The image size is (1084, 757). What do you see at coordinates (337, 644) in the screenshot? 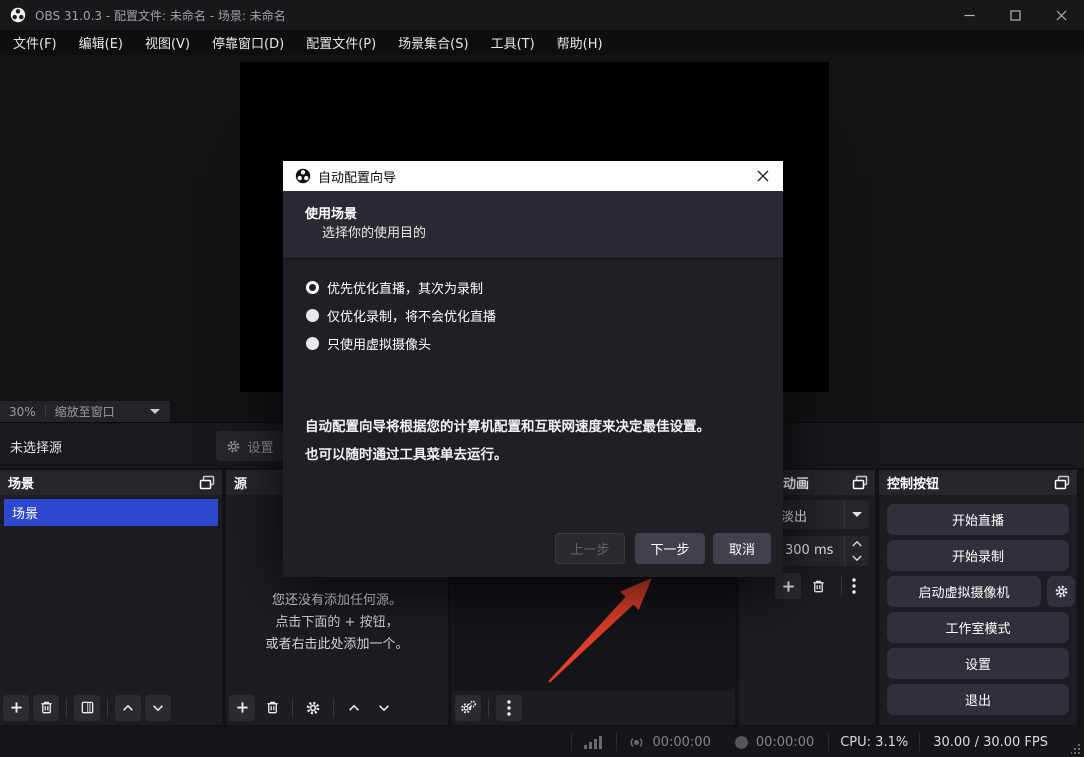
I see `sources-empty-line: 或者右击此处添加一个。` at bounding box center [337, 644].